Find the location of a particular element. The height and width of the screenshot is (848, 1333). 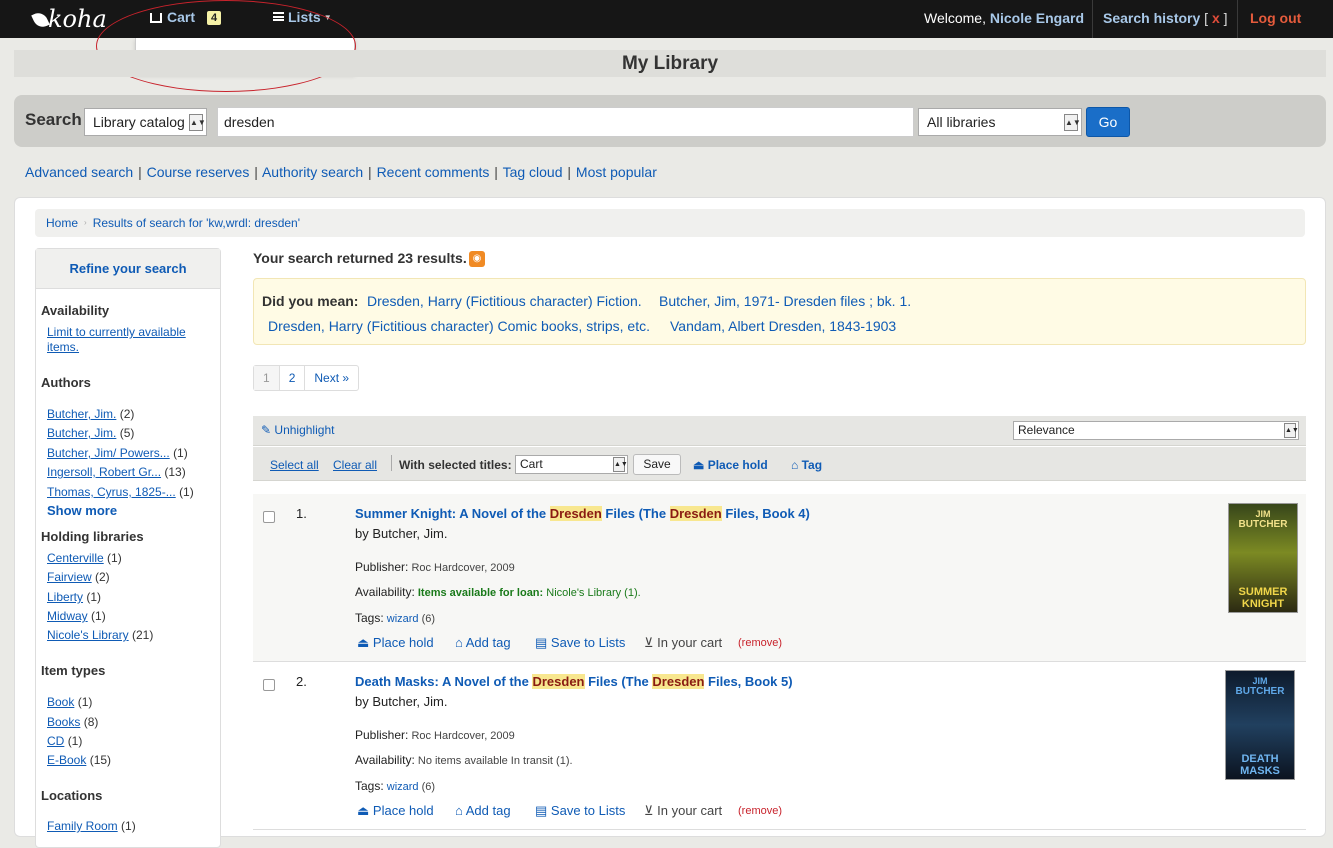

search-scope-select: Library catalog ▲▼ is located at coordinates (145, 122).